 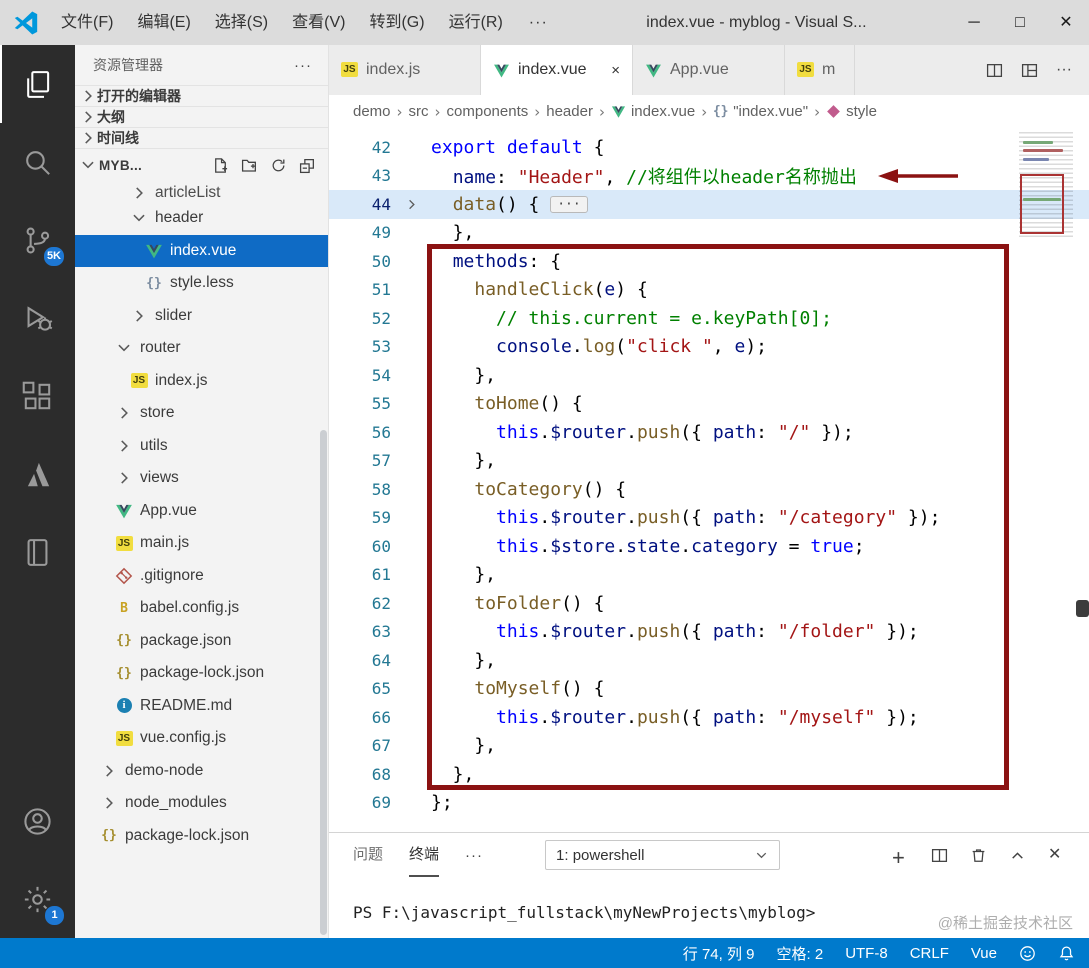 I want to click on activity-notebook-icon, so click(x=37, y=552).